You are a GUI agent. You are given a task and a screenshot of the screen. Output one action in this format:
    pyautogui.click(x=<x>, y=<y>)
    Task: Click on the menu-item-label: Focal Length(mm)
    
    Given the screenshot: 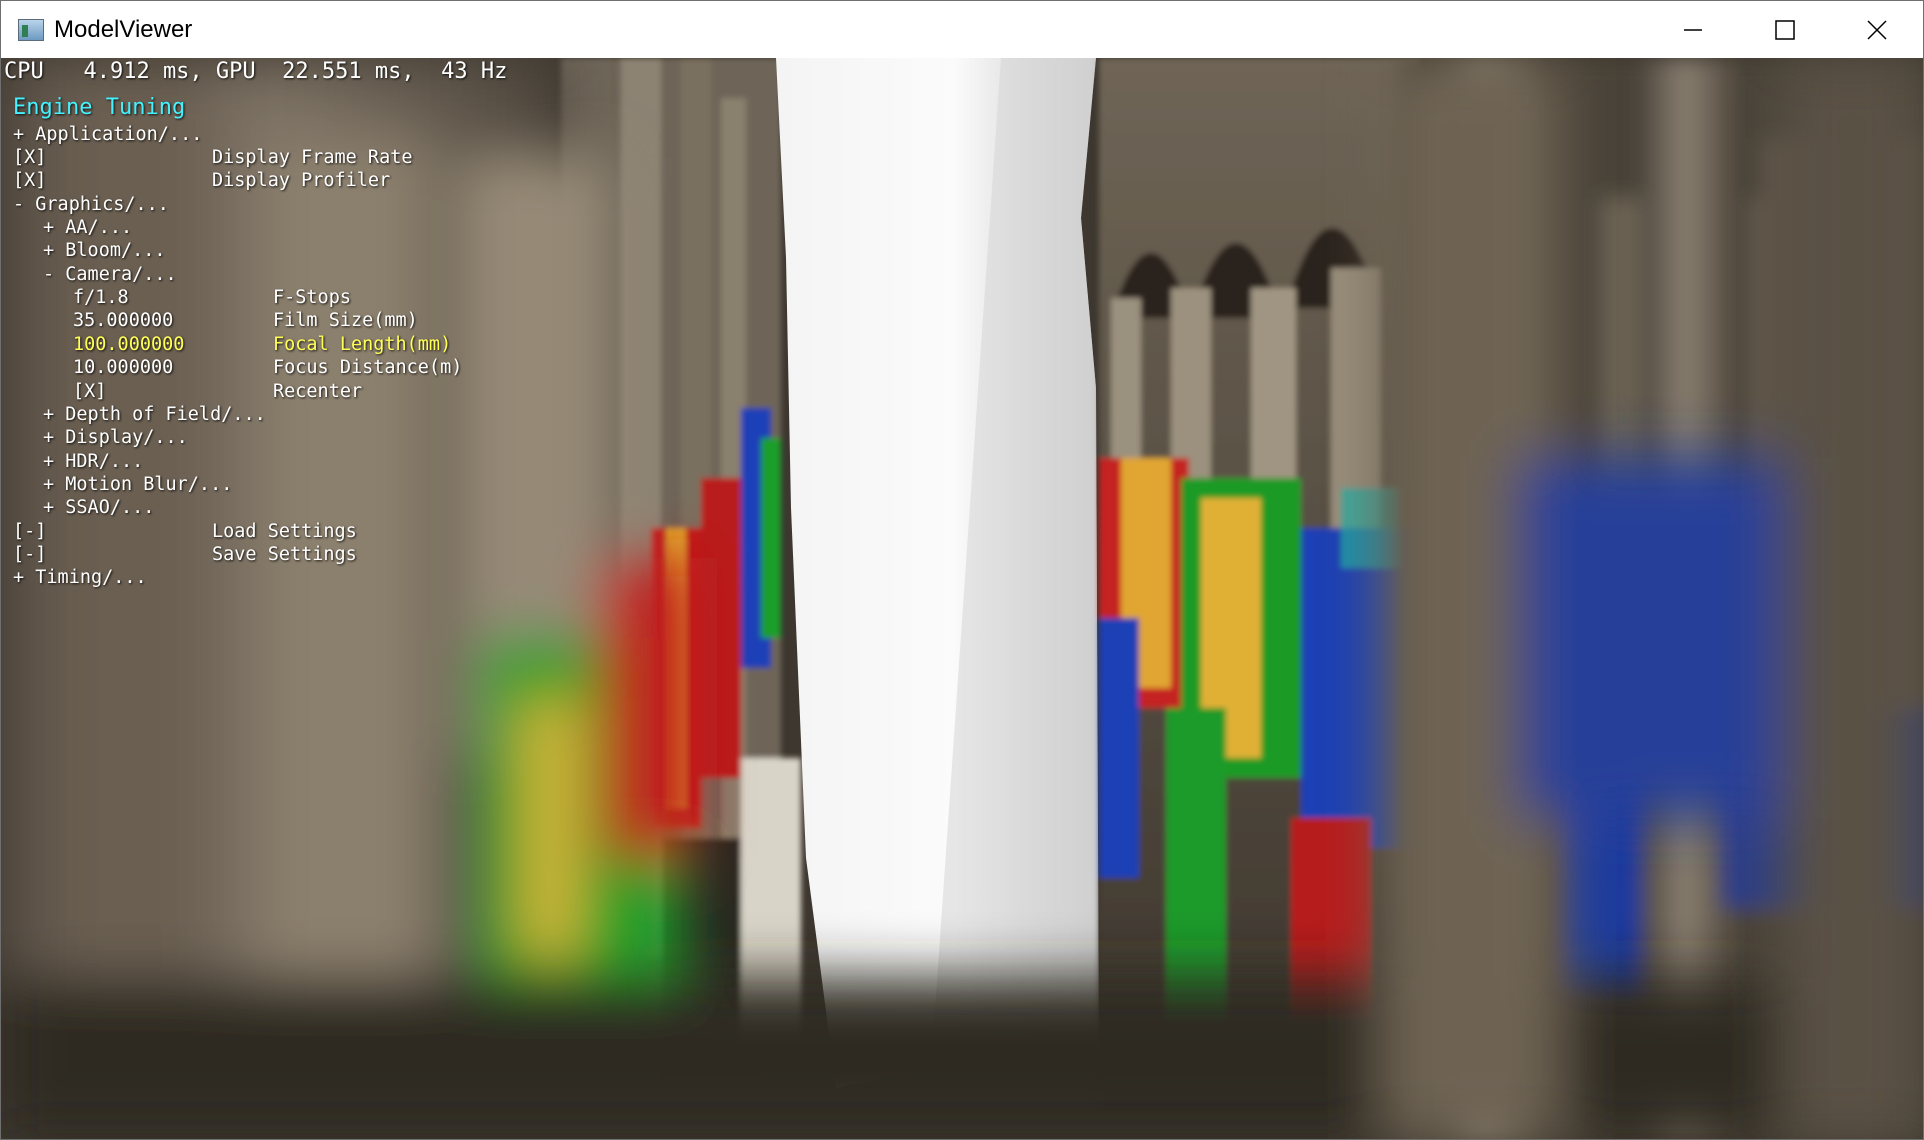 What is the action you would take?
    pyautogui.click(x=362, y=344)
    